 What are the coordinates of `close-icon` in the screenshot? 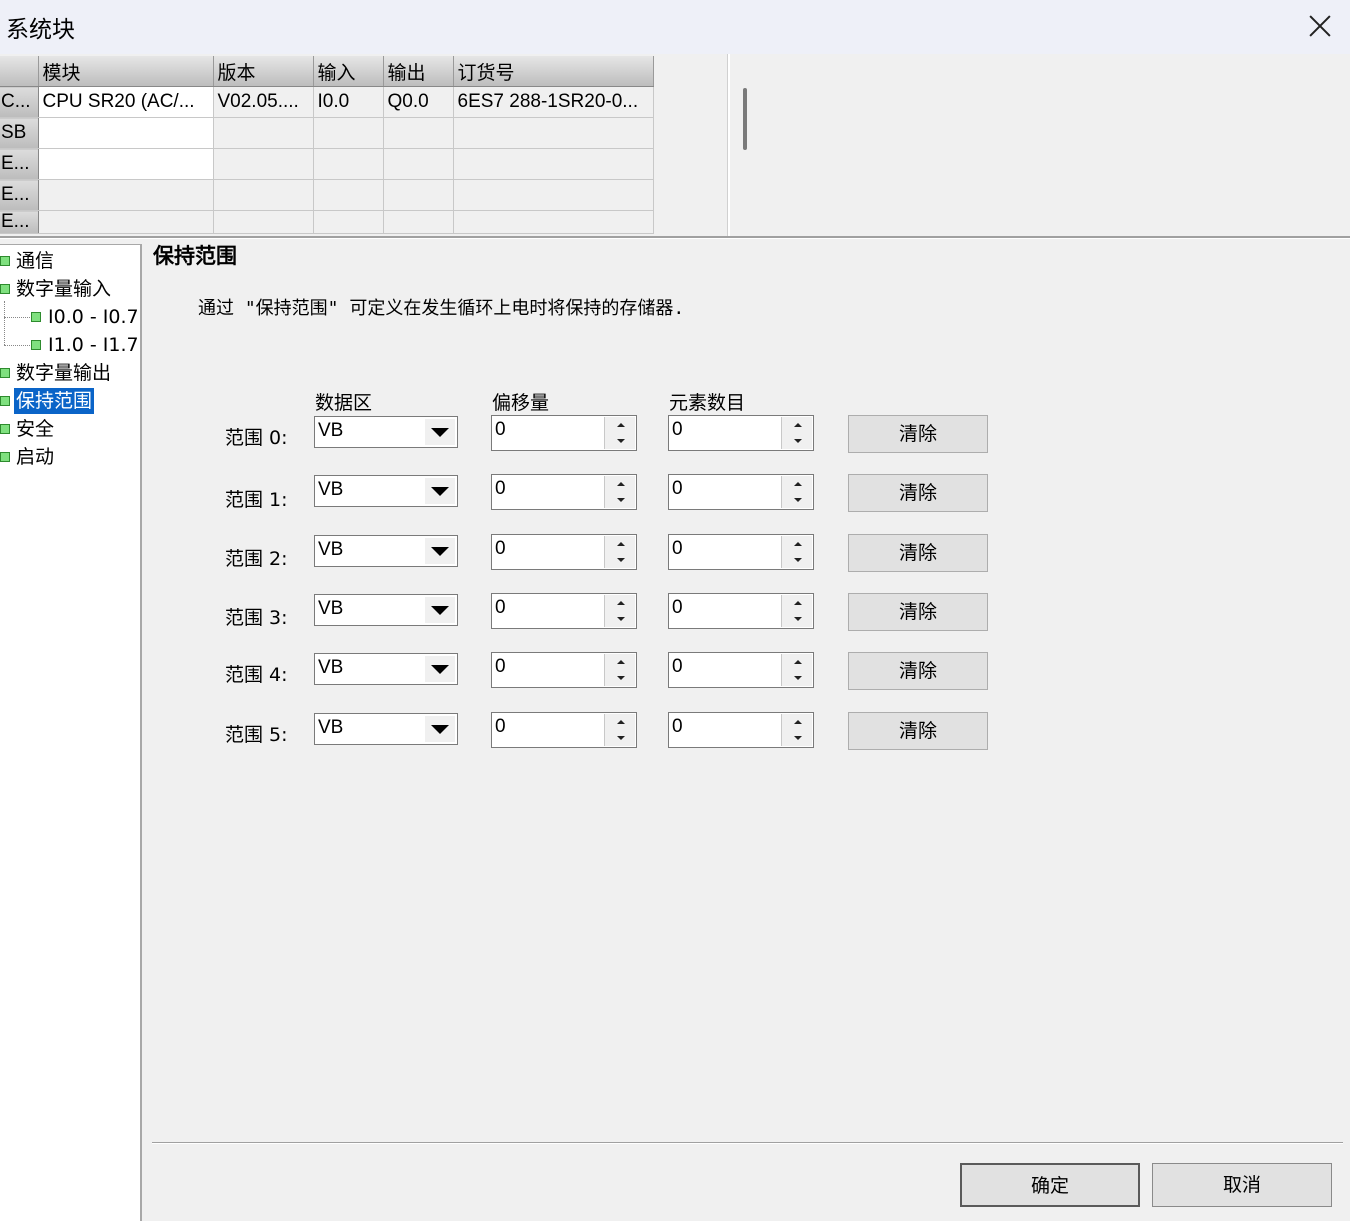 It's located at (1320, 26).